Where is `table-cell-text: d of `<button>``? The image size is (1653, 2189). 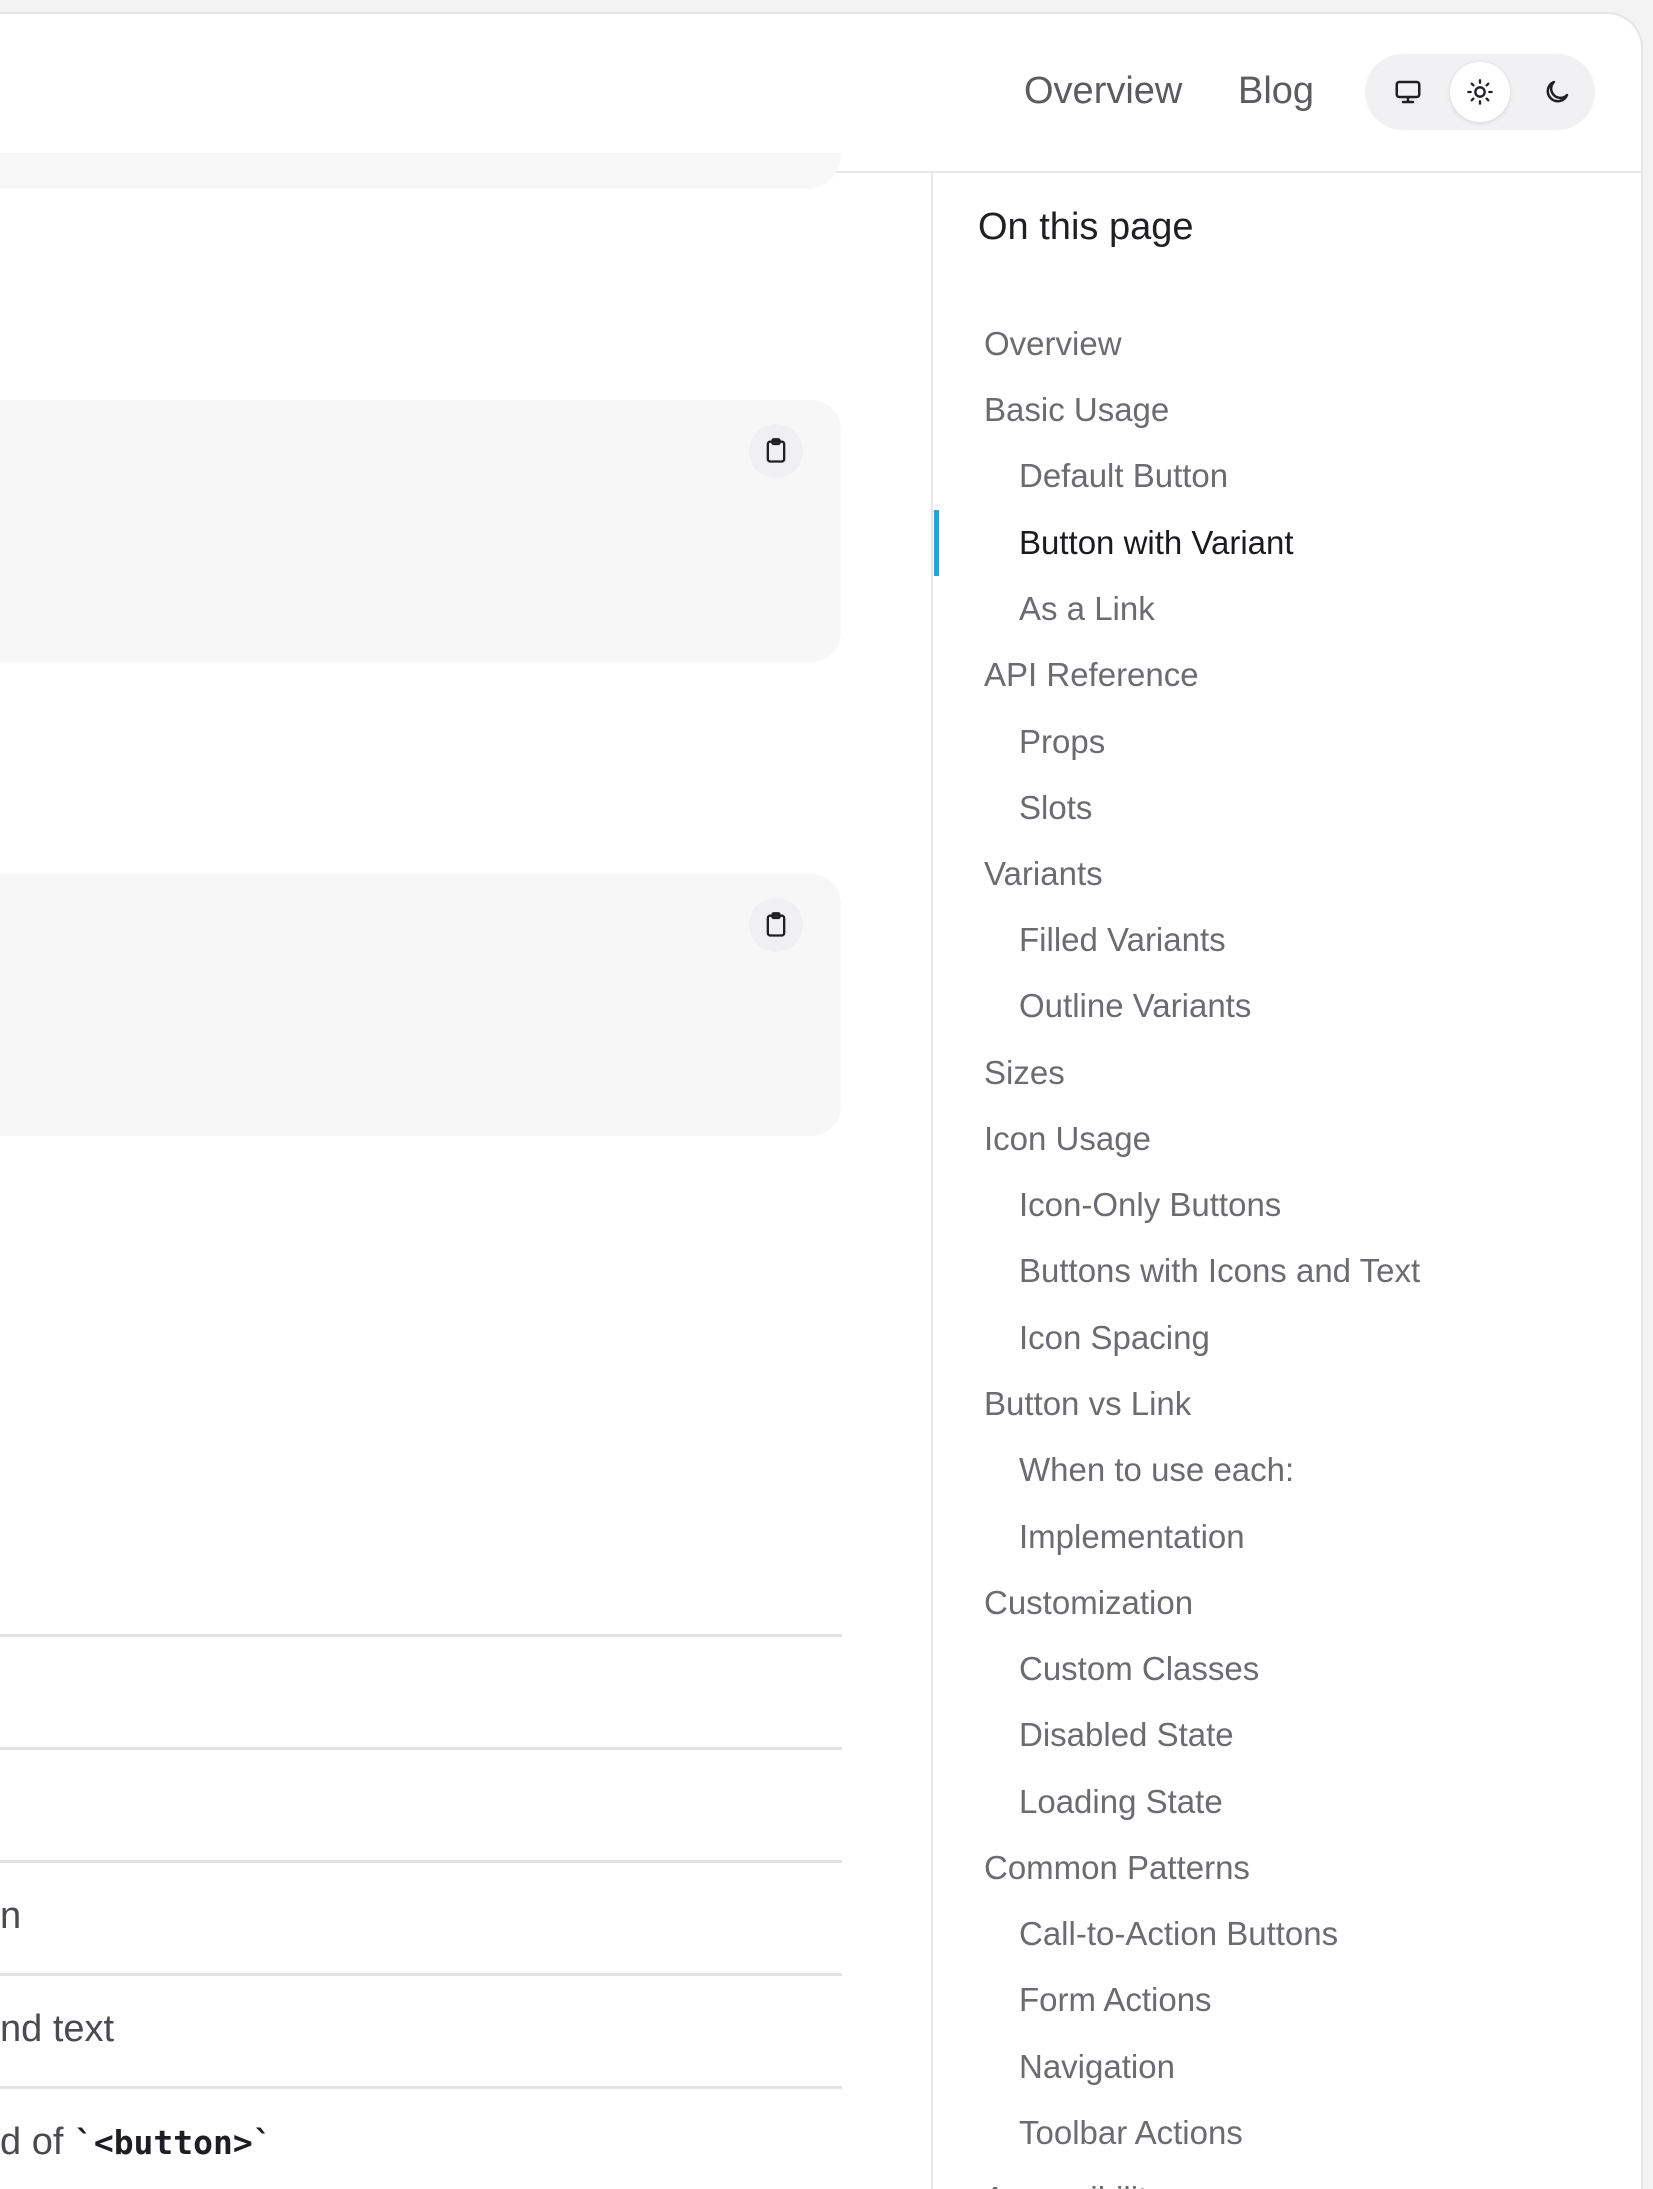 table-cell-text: d of `<button>` is located at coordinates (136, 2142).